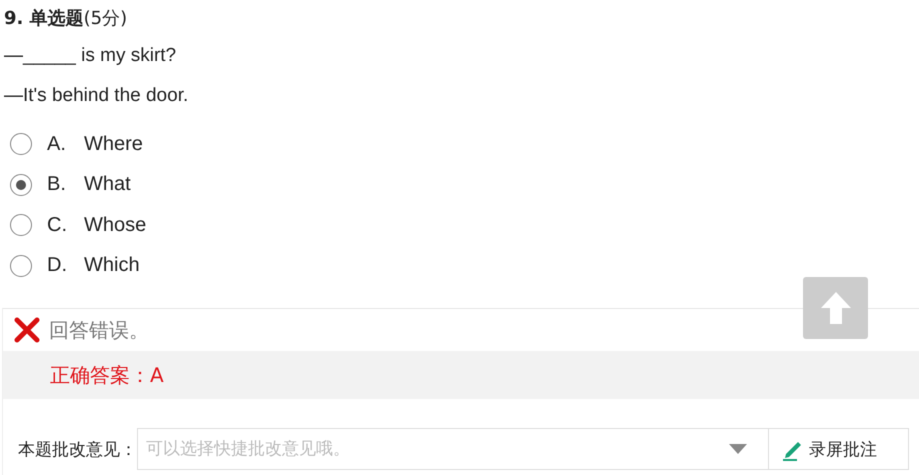 This screenshot has width=919, height=475. Describe the element at coordinates (113, 144) in the screenshot. I see `option-text: Where` at that location.